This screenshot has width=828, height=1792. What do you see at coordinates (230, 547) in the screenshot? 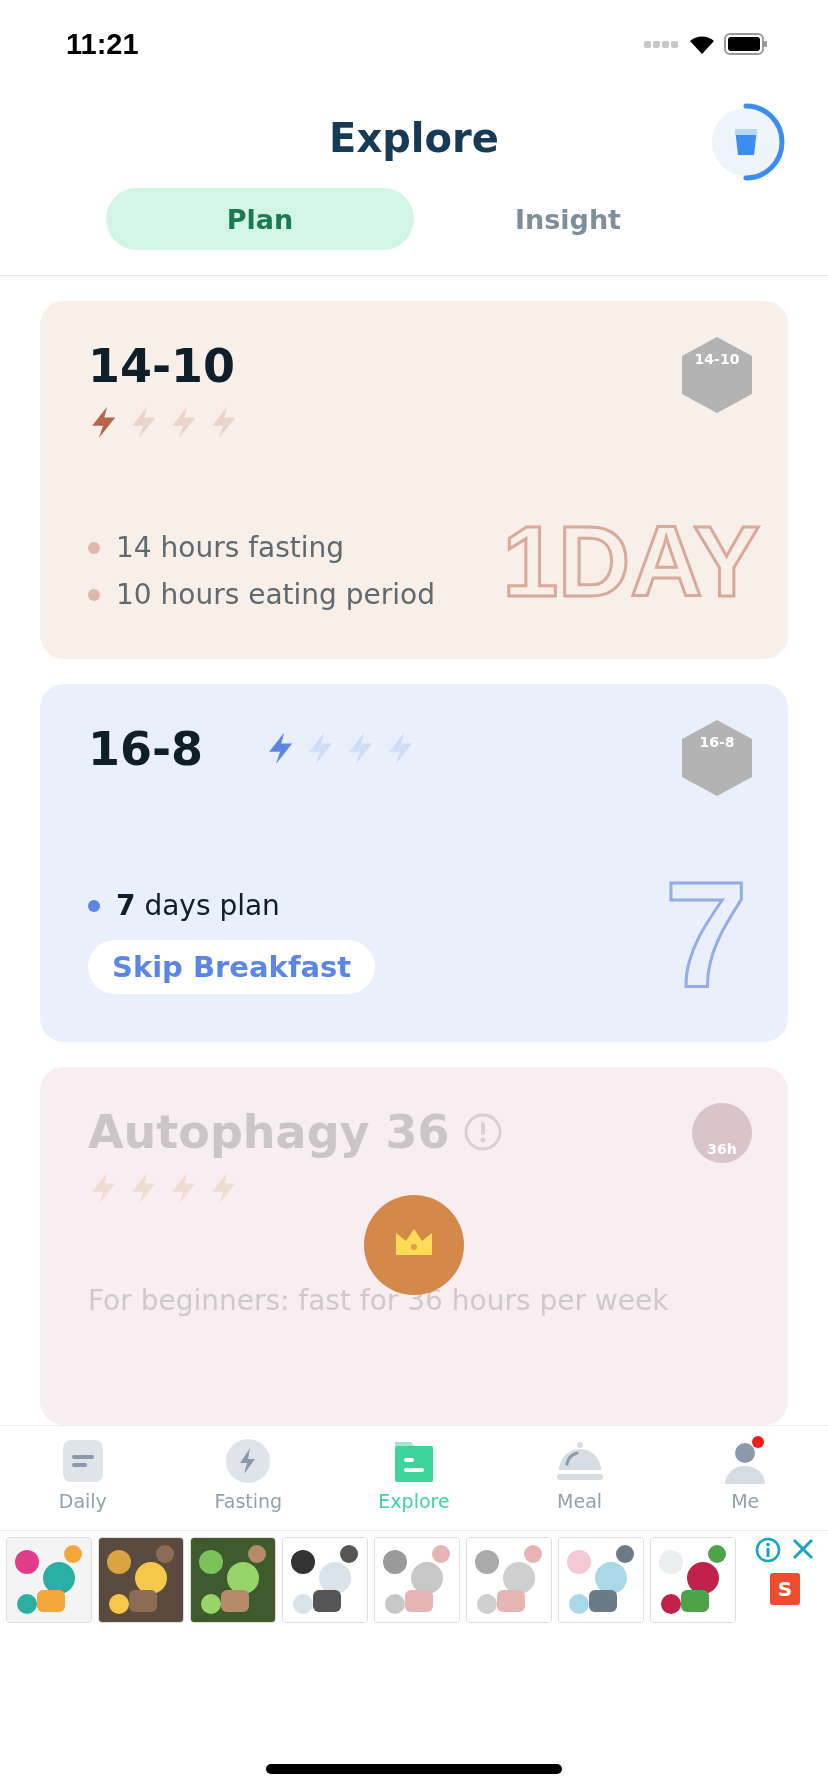
I see `plan-detail: 14 hours fasting` at bounding box center [230, 547].